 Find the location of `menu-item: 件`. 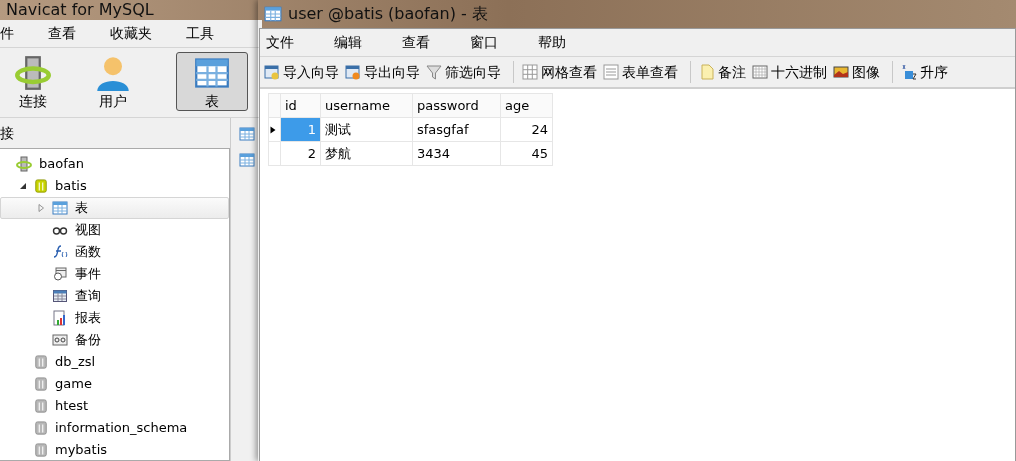

menu-item: 件 is located at coordinates (24, 33).